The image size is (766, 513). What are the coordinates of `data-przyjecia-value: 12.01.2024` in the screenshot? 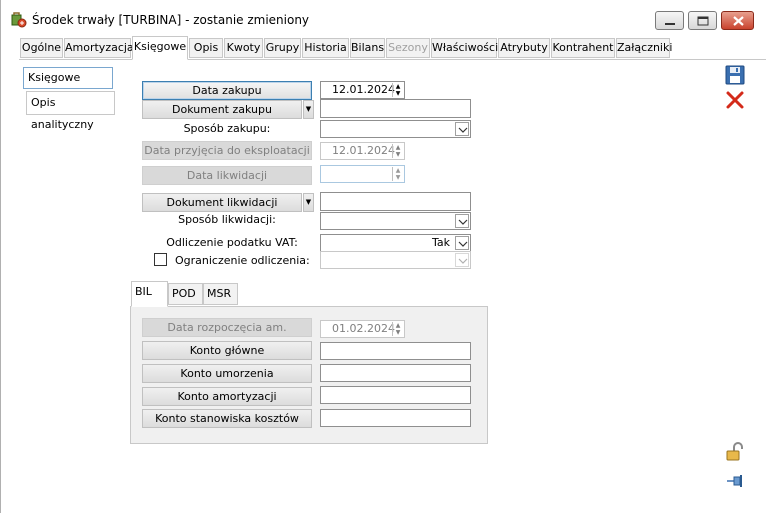 It's located at (363, 150).